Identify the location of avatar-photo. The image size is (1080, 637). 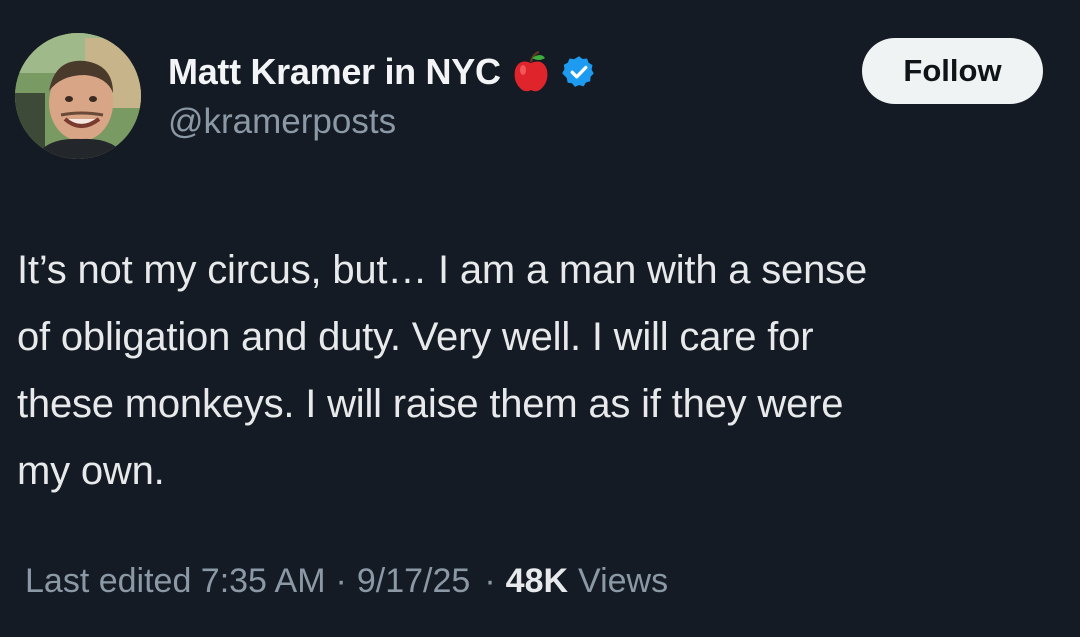
(78, 96).